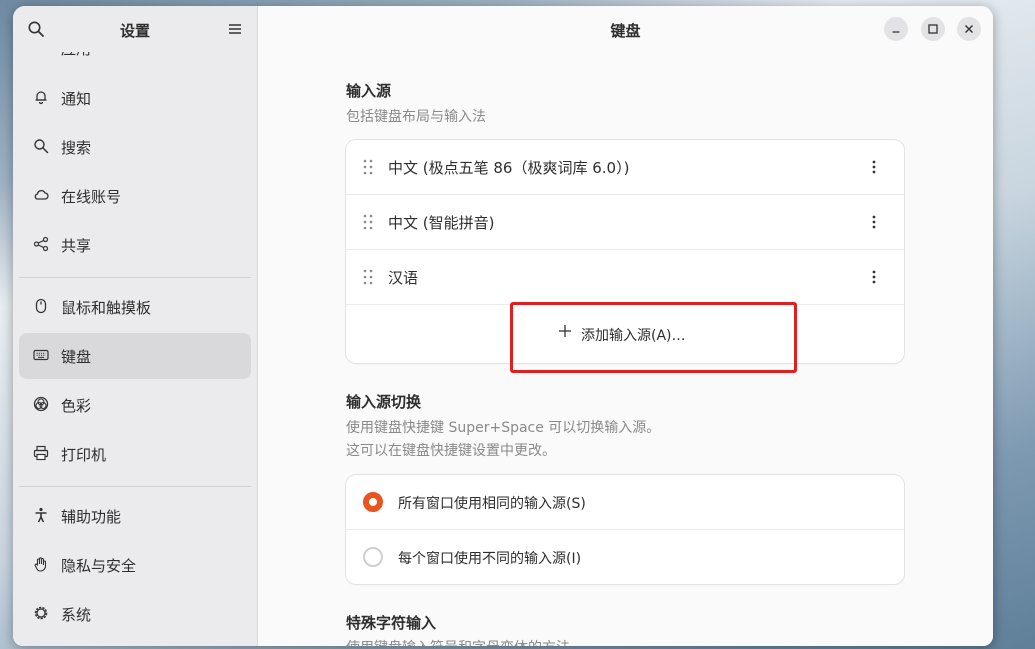 This screenshot has height=649, width=1035. What do you see at coordinates (84, 455) in the screenshot?
I see `sidebar-item-label: 打印机` at bounding box center [84, 455].